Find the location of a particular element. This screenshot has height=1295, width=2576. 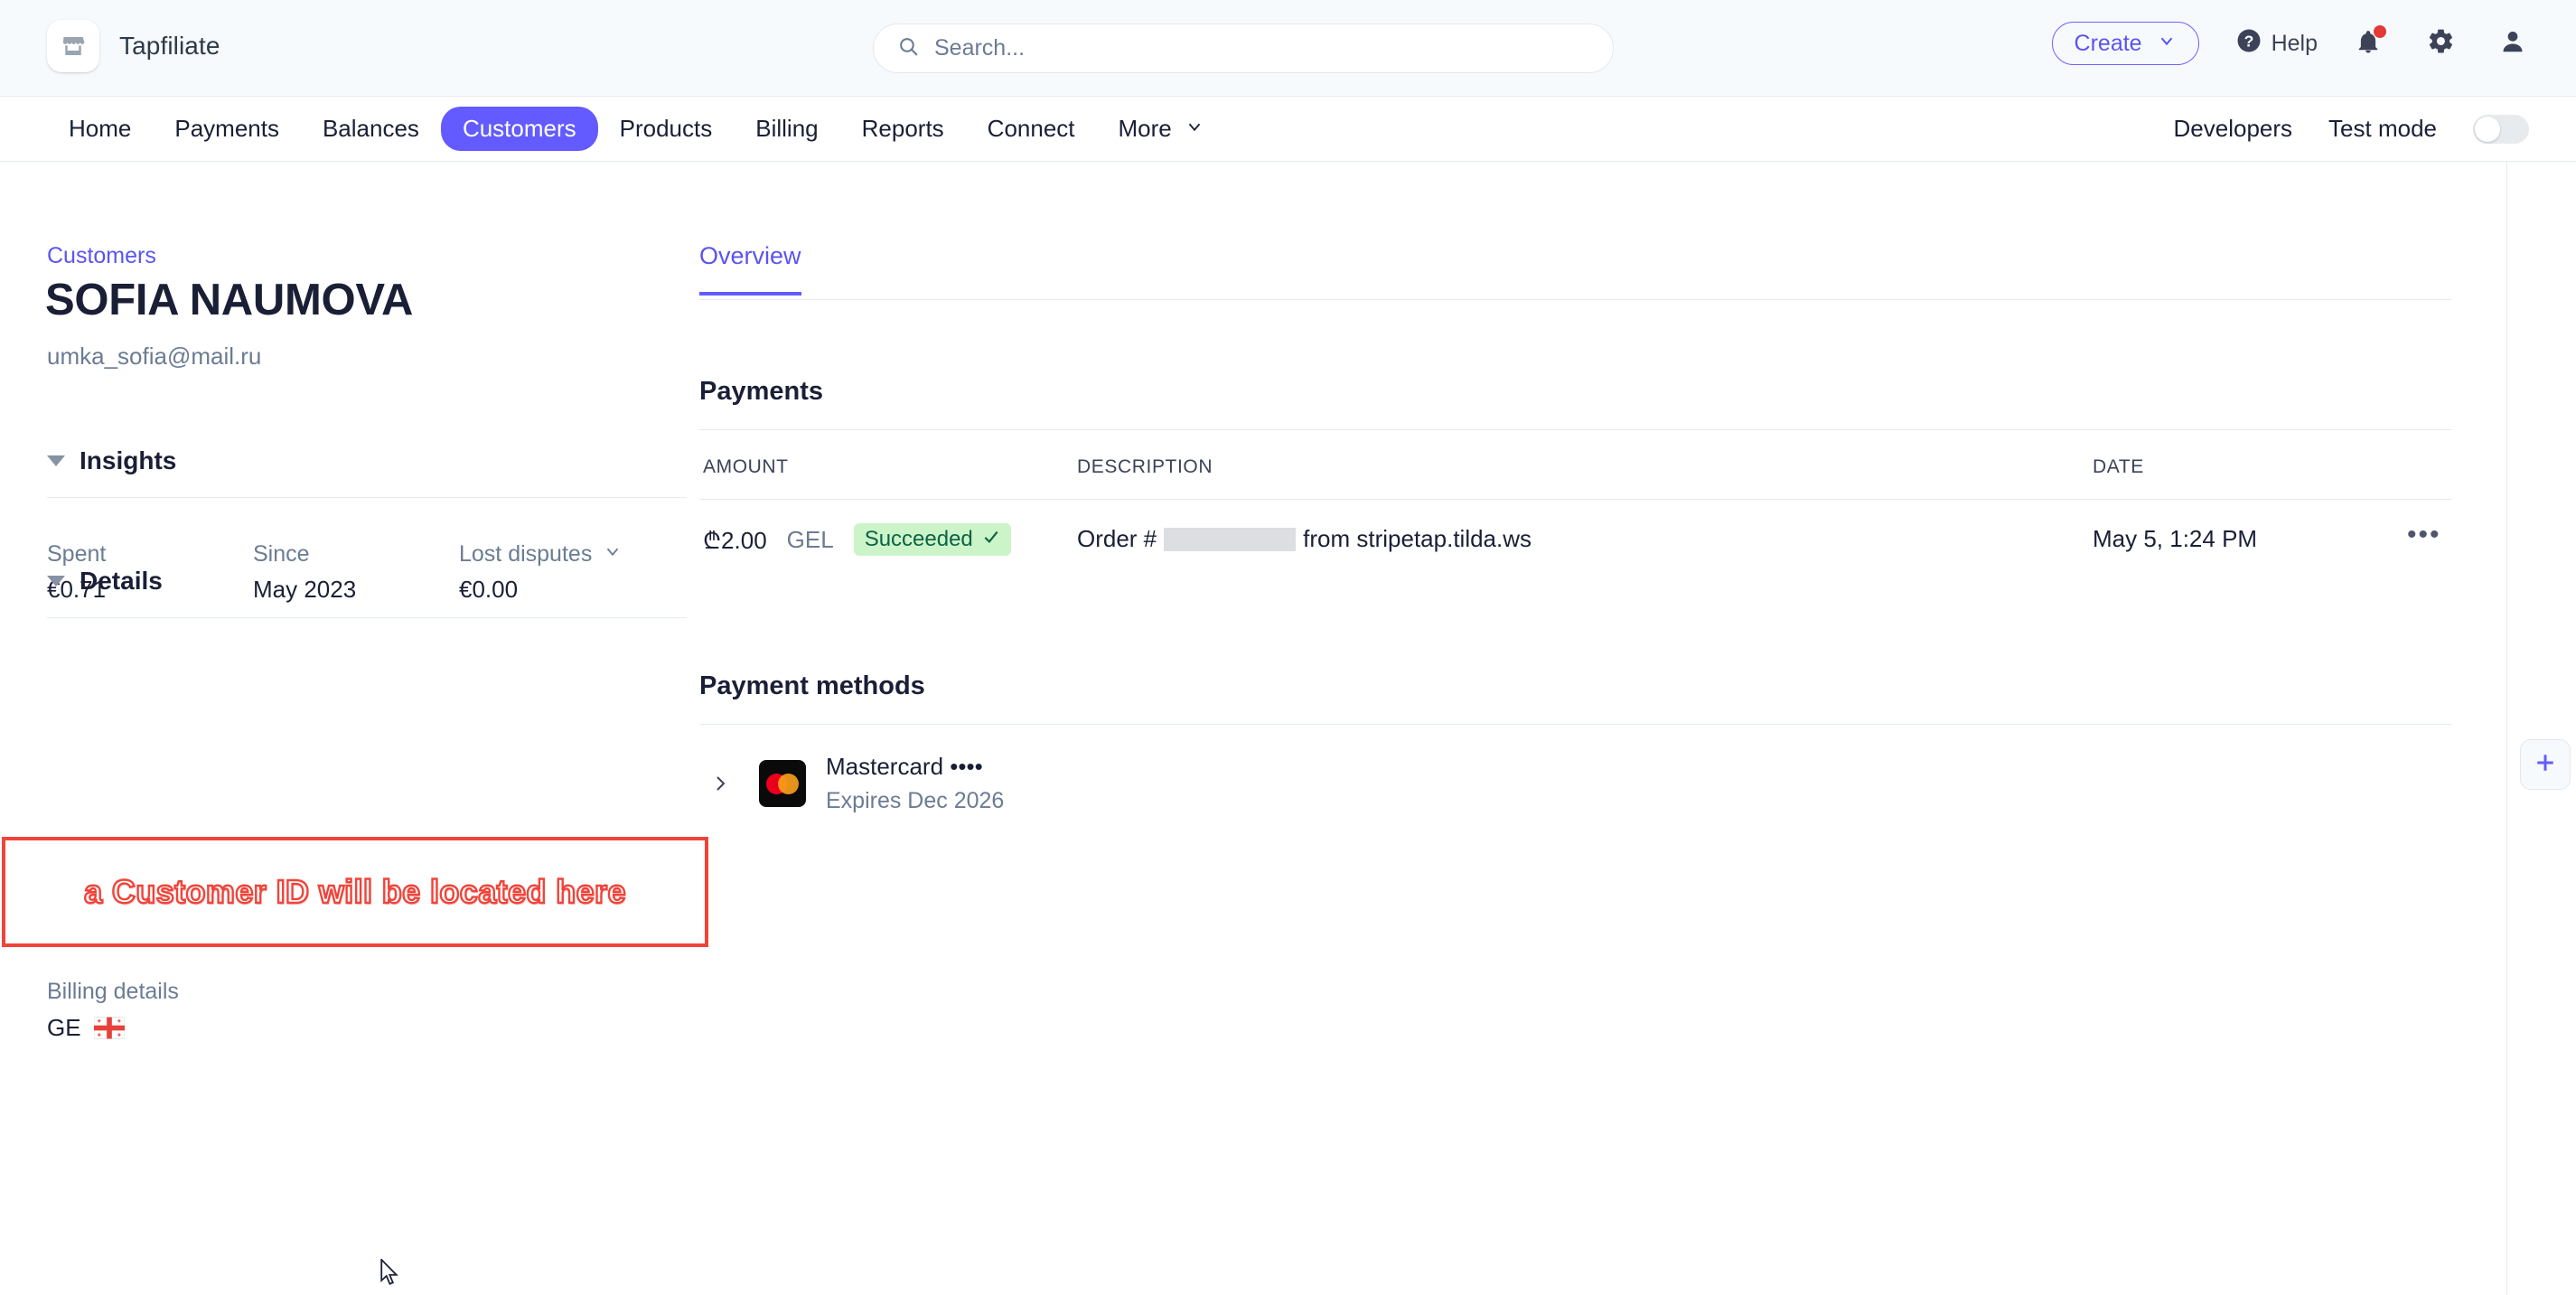

top-bar: Tapfiliate Search... Create ? Help is located at coordinates (1288, 48).